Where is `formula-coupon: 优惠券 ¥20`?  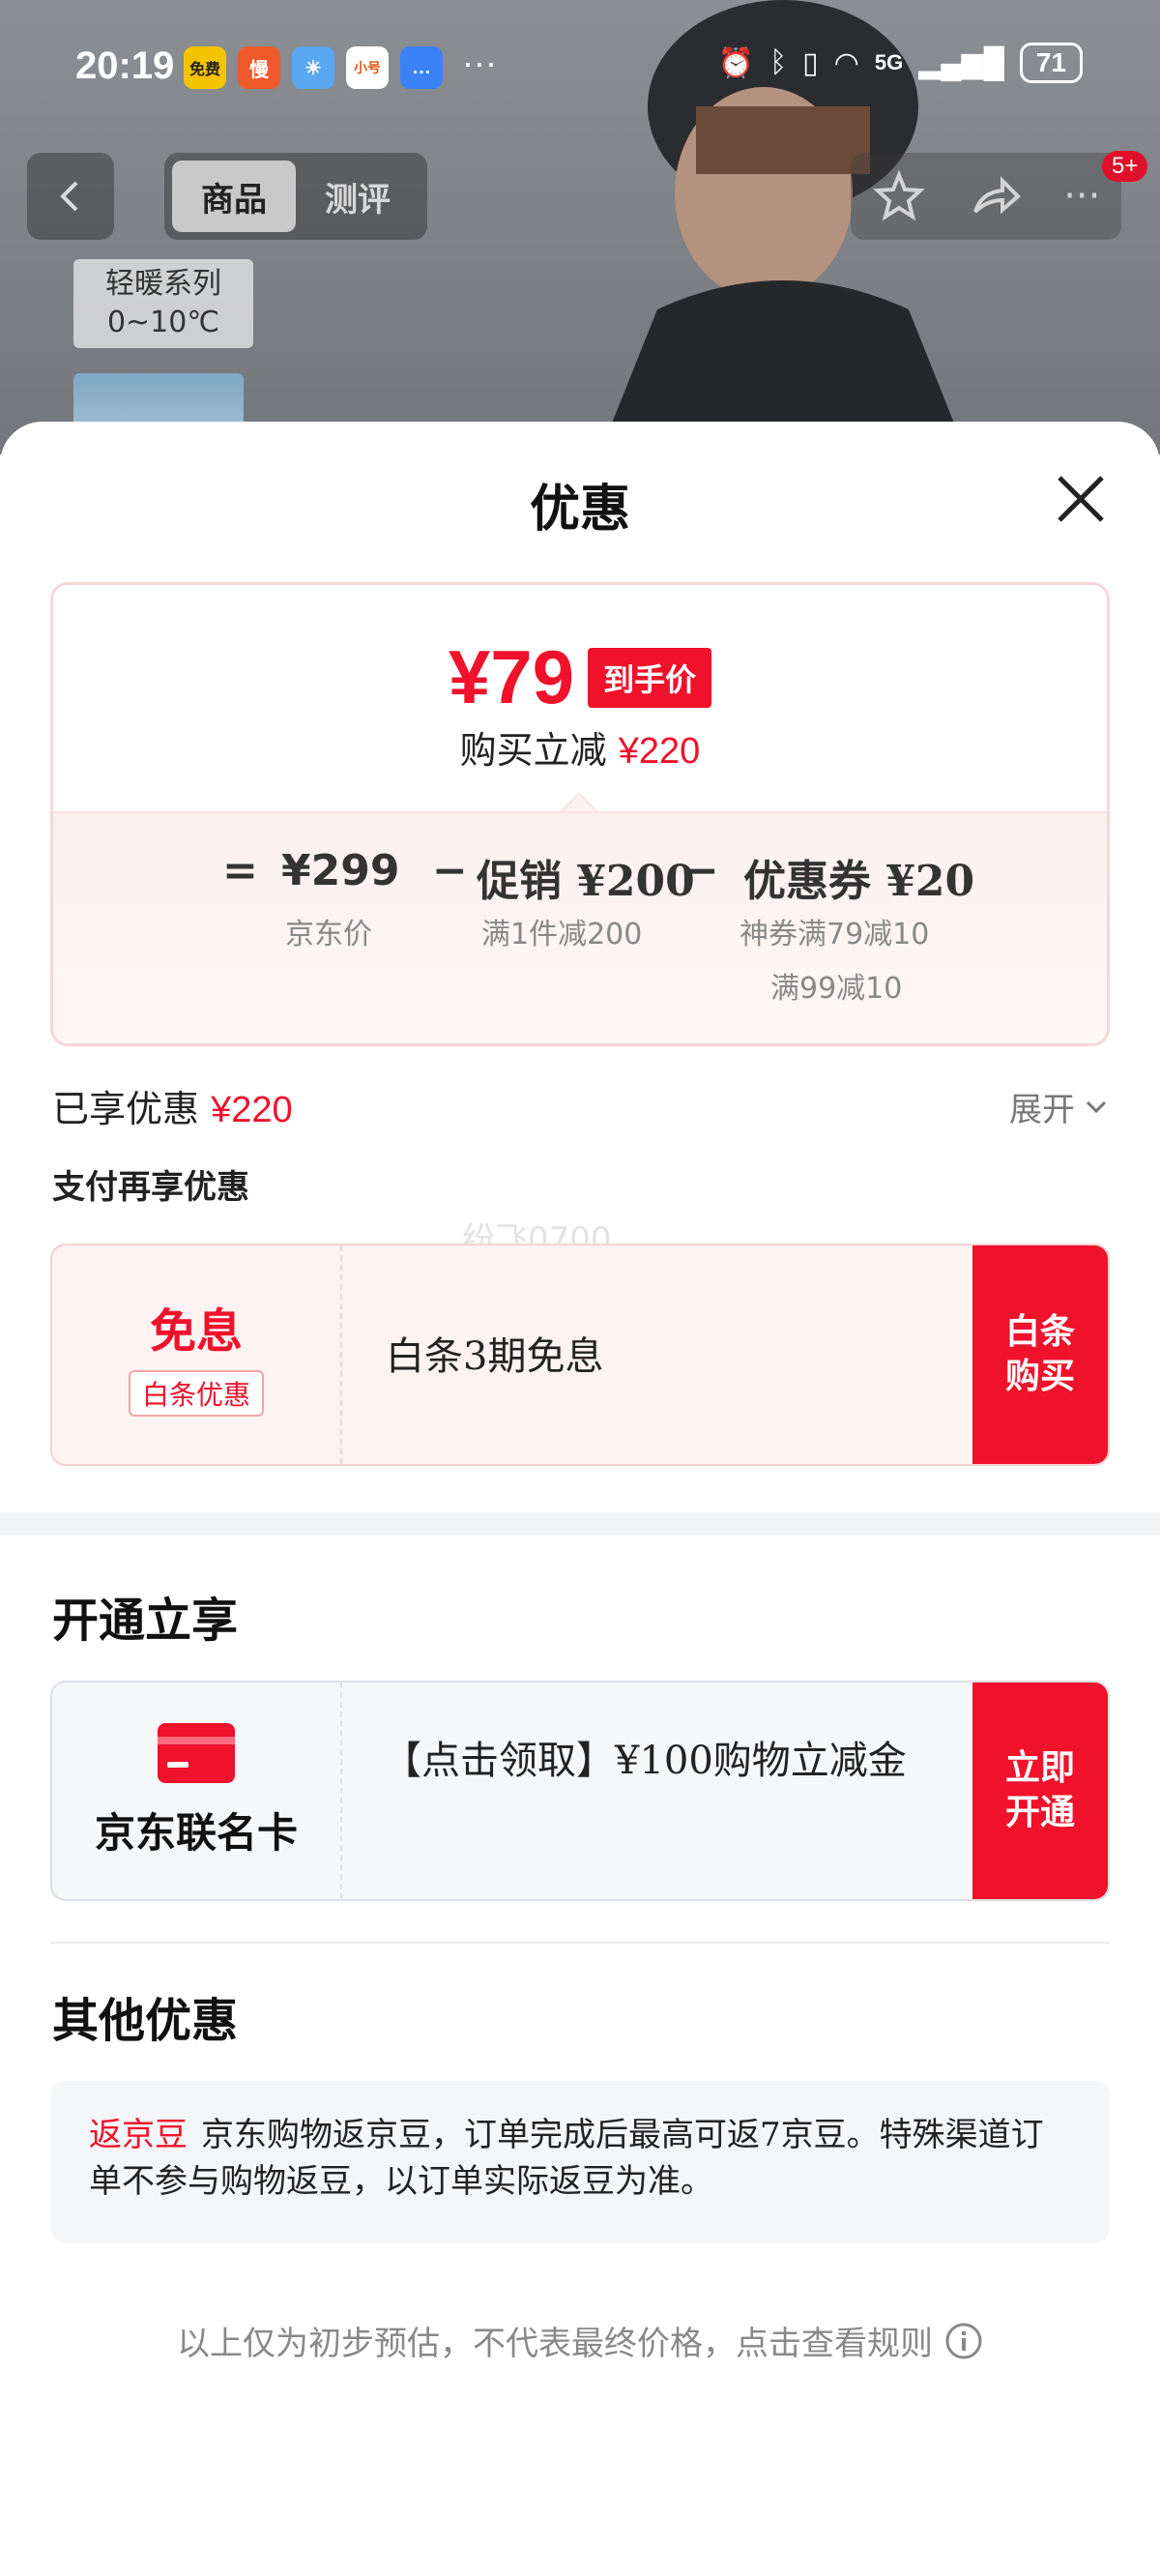
formula-coupon: 优惠券 ¥20 is located at coordinates (859, 881).